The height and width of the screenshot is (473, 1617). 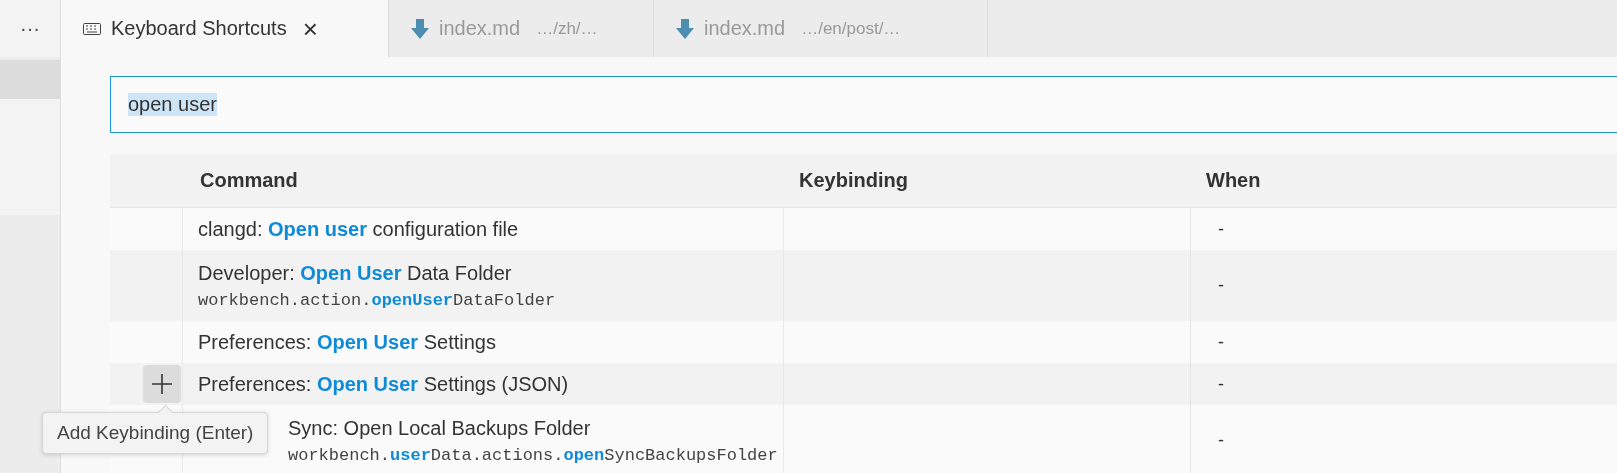 I want to click on command-name: Preferences: Open User Settings (JSON), so click(x=384, y=384).